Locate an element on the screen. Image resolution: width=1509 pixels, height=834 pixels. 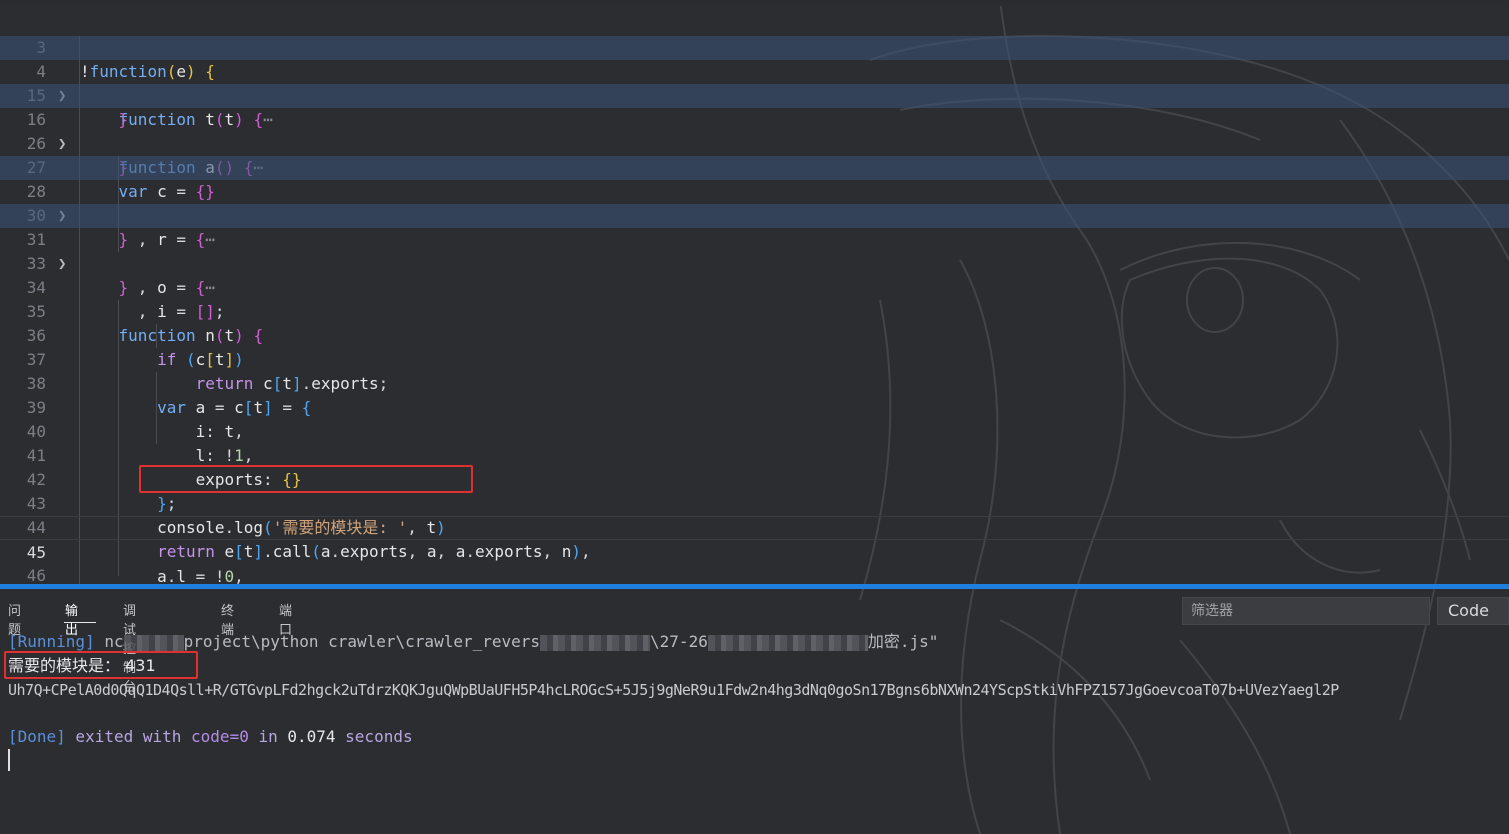
code-line: 3 !function(e) { is located at coordinates (754, 46).